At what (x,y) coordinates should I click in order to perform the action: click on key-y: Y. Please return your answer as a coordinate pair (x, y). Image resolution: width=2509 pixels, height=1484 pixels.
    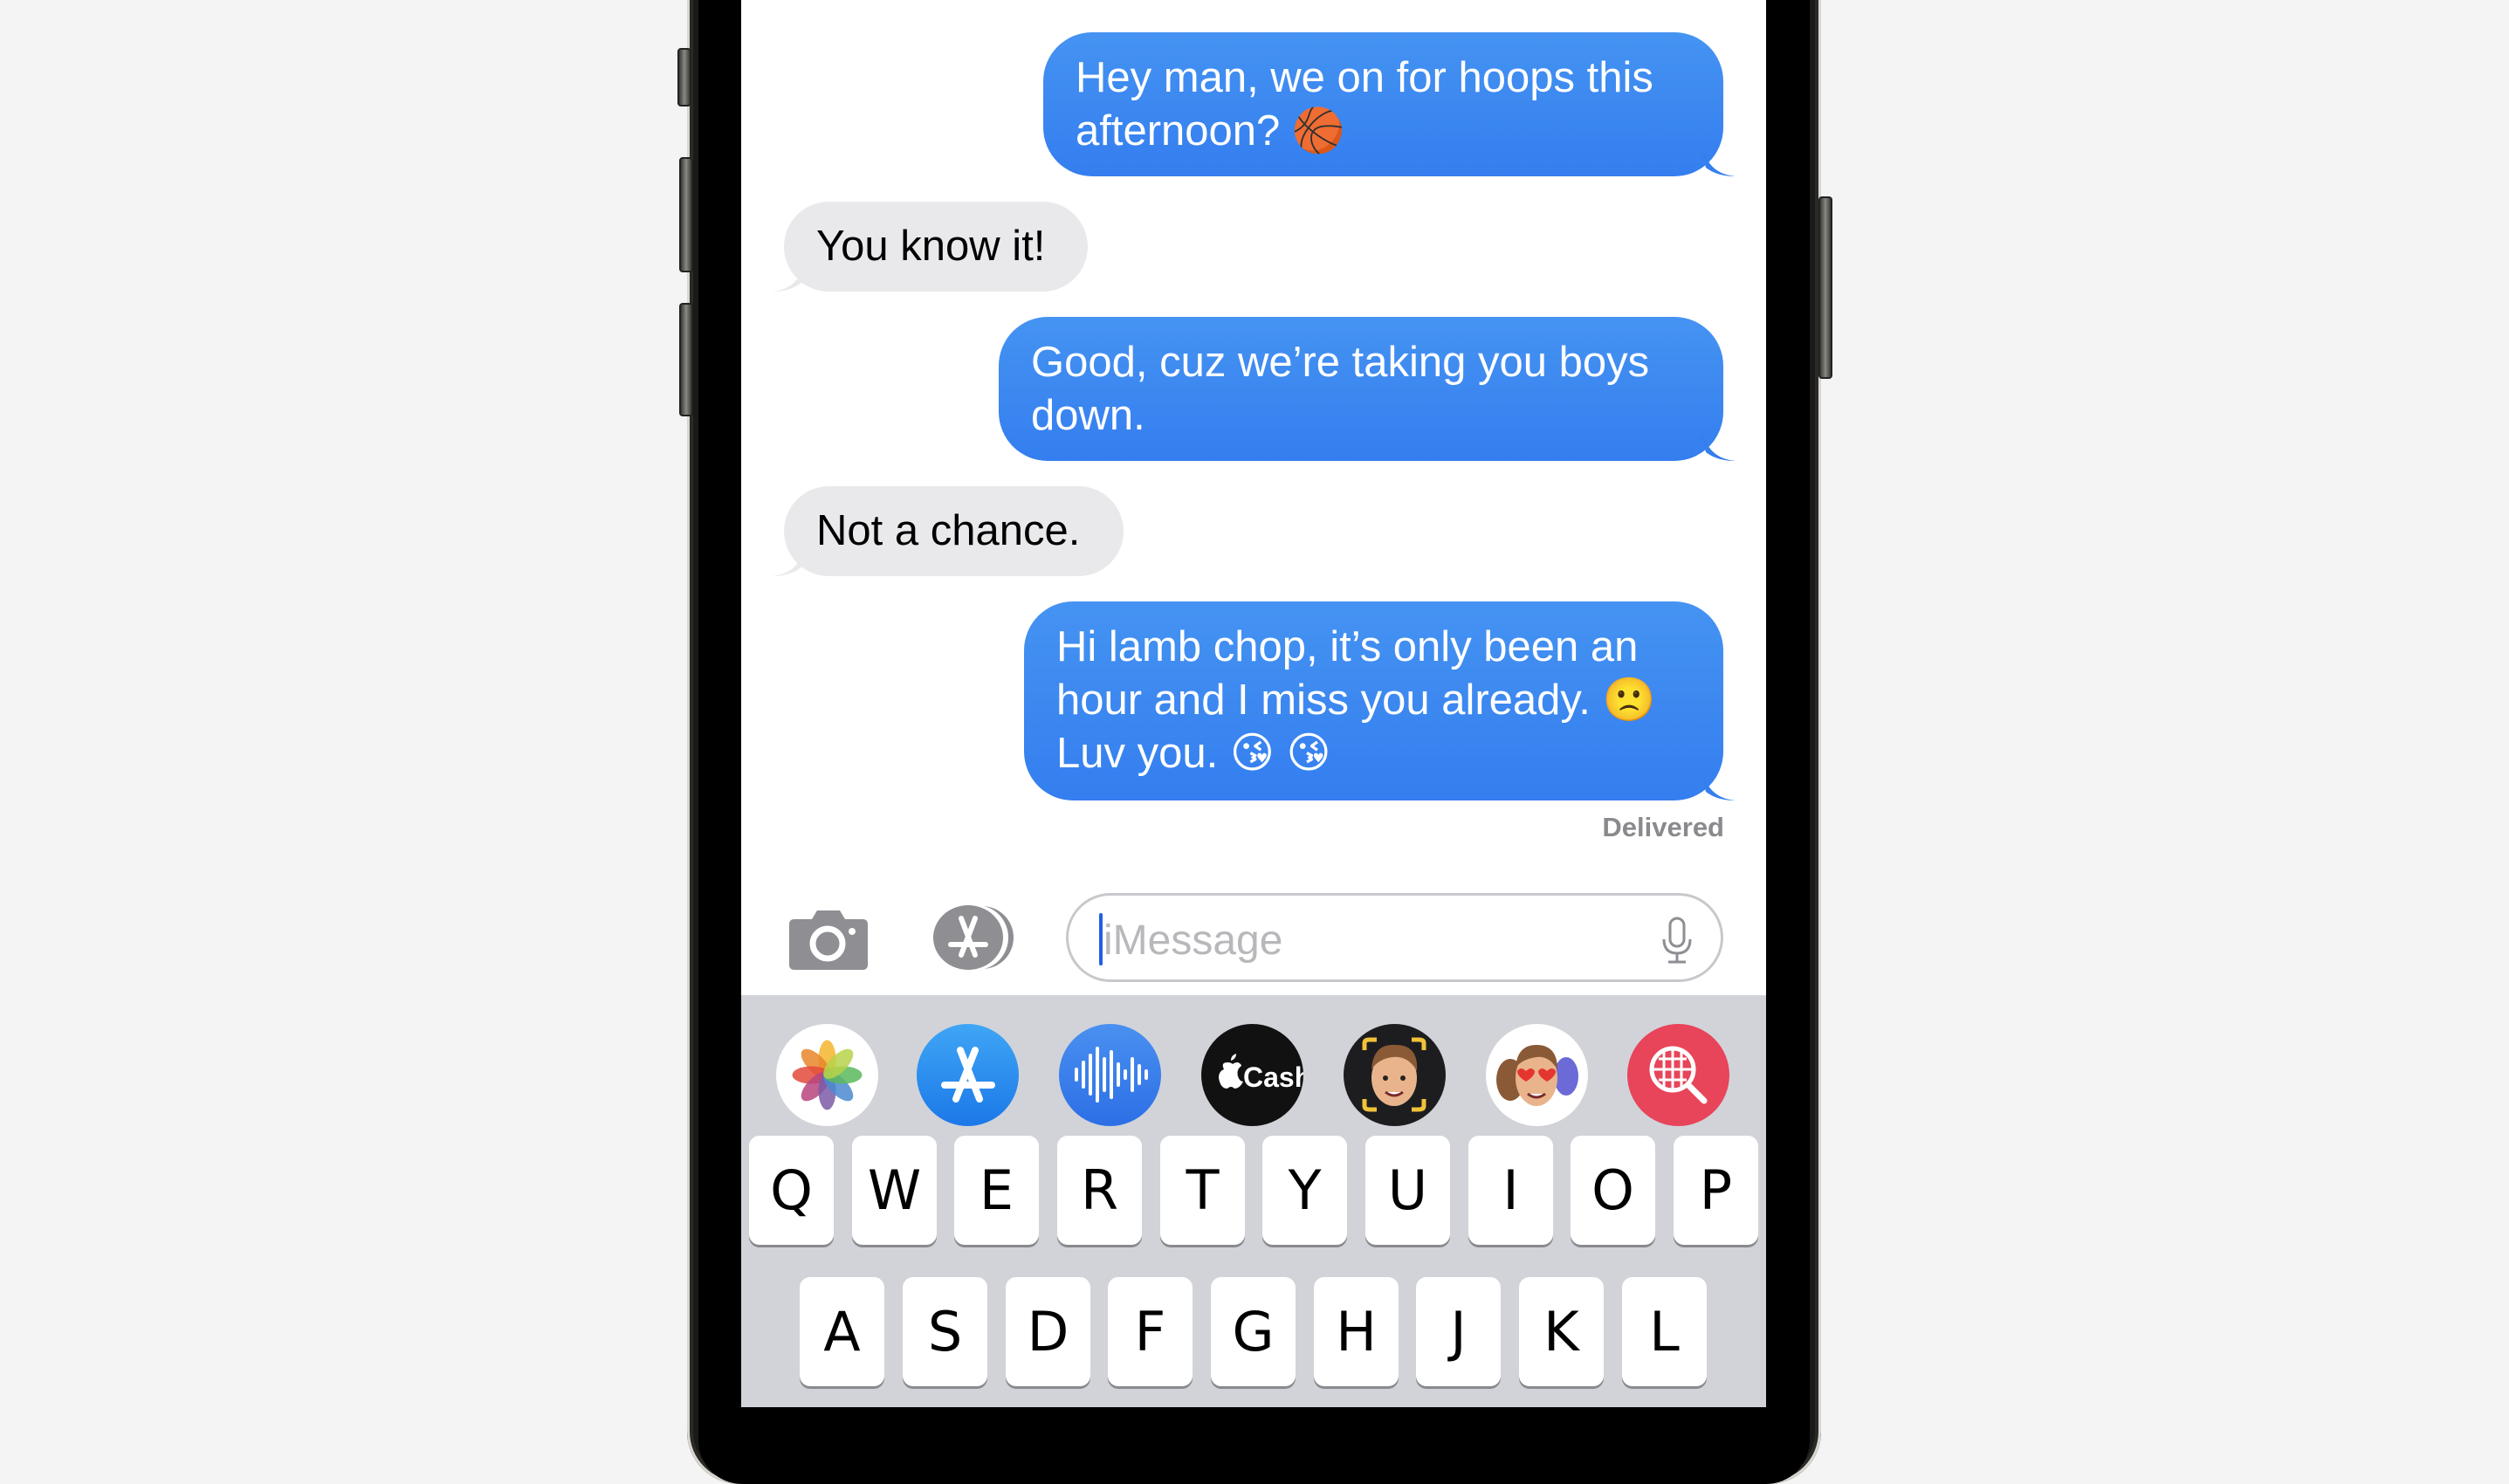
    Looking at the image, I should click on (1304, 1190).